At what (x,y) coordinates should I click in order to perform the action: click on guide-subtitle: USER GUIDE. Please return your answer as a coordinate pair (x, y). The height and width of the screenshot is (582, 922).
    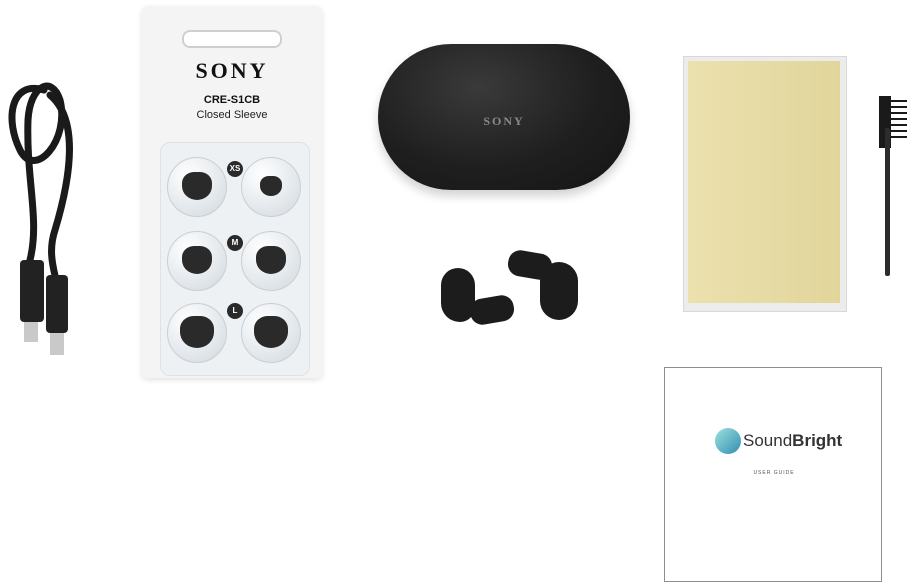
    Looking at the image, I should click on (774, 473).